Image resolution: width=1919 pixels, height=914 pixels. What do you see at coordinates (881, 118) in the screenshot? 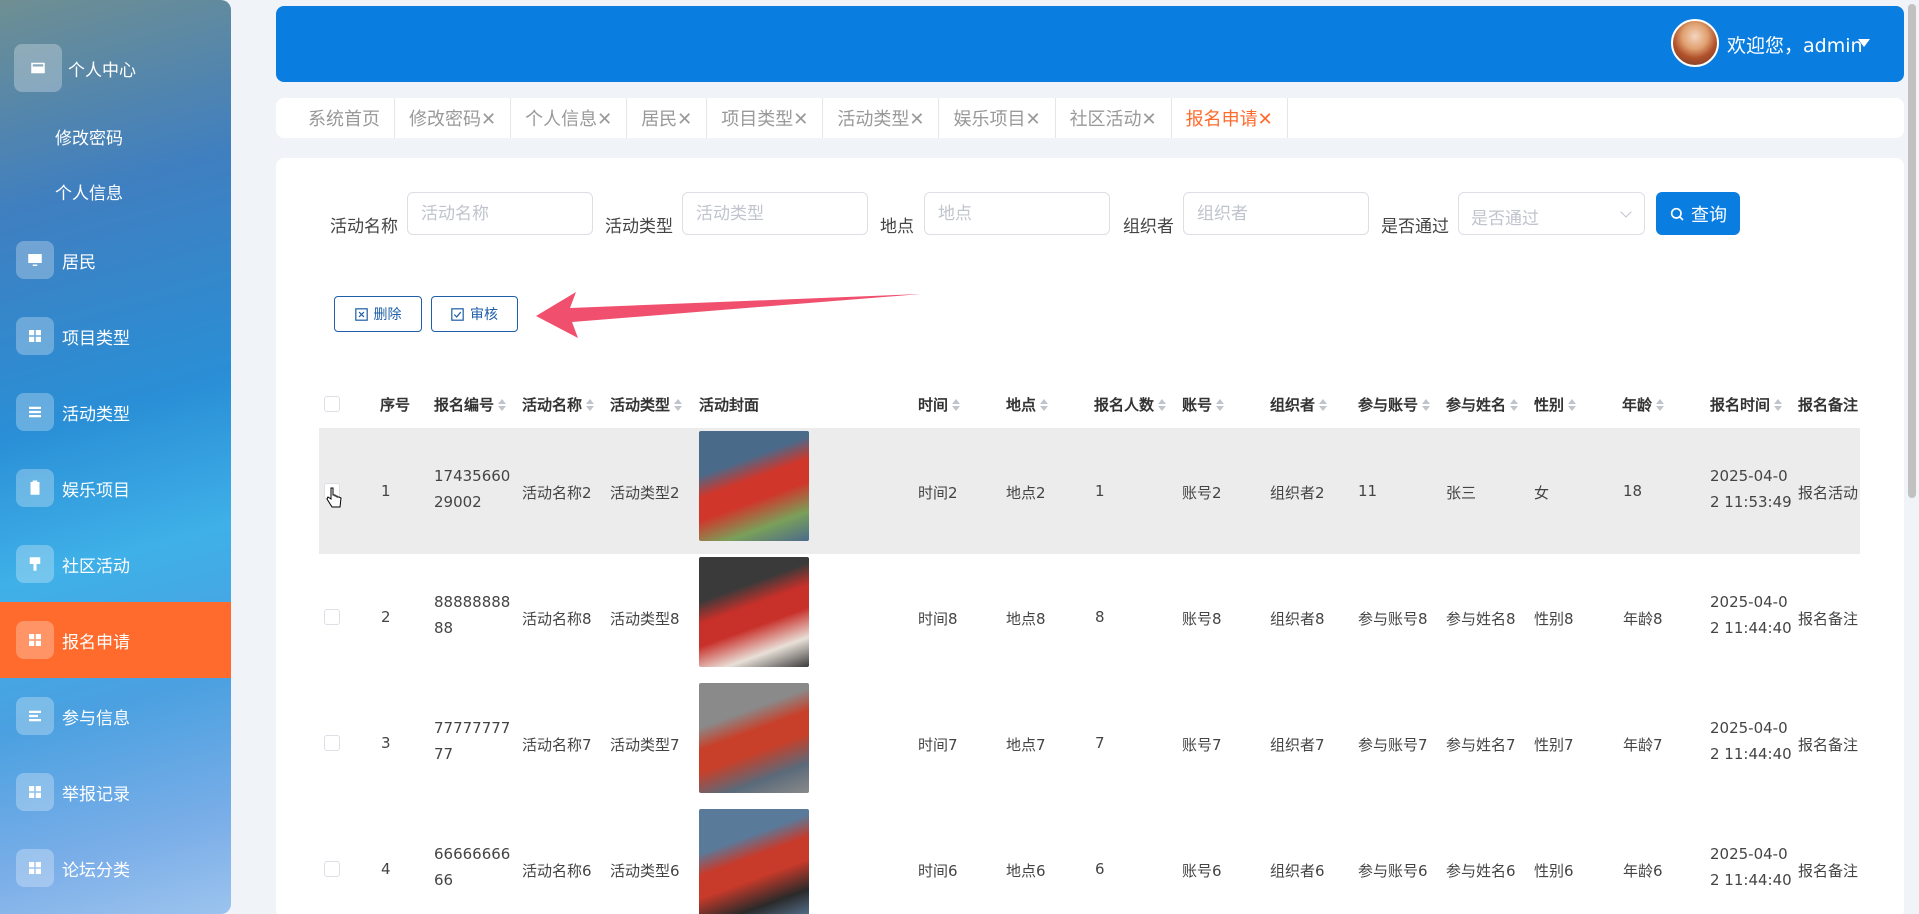
I see `tab-activity-type: 活动类型✕` at bounding box center [881, 118].